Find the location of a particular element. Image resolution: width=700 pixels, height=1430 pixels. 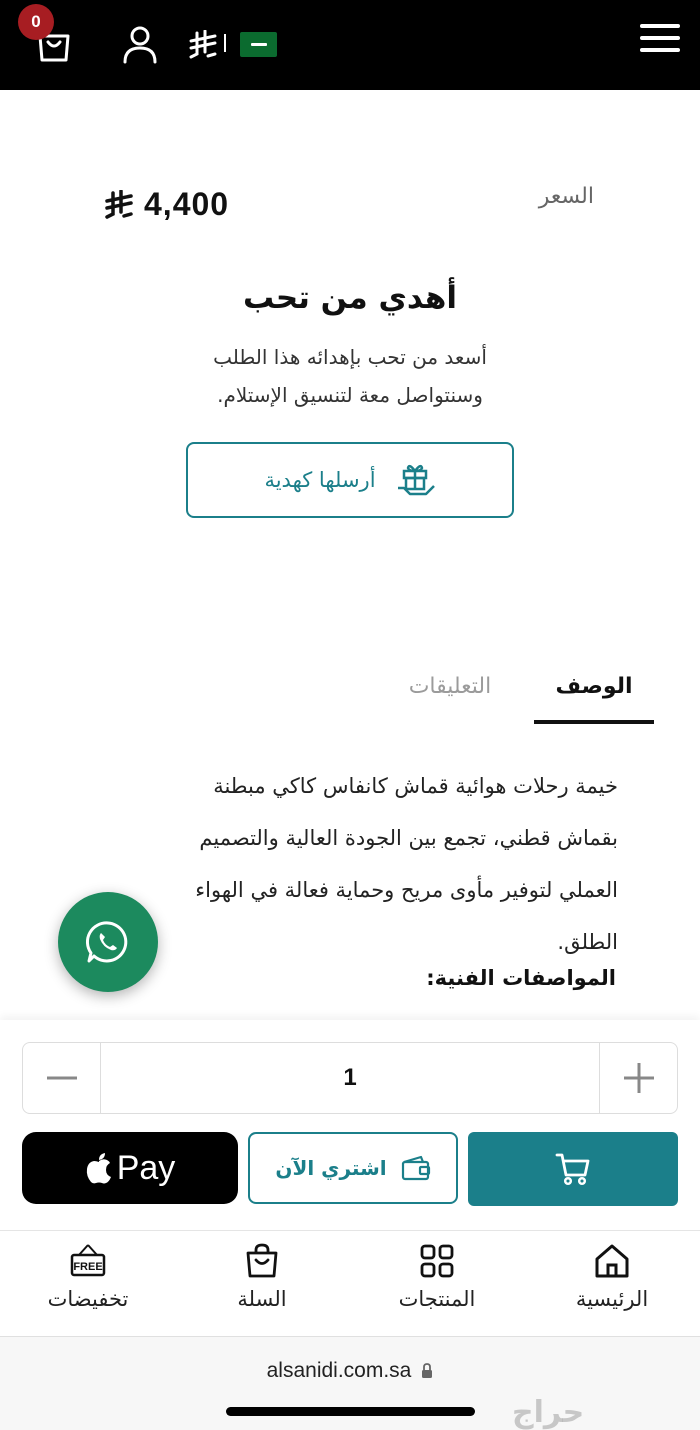

lock-icon is located at coordinates (427, 1370).